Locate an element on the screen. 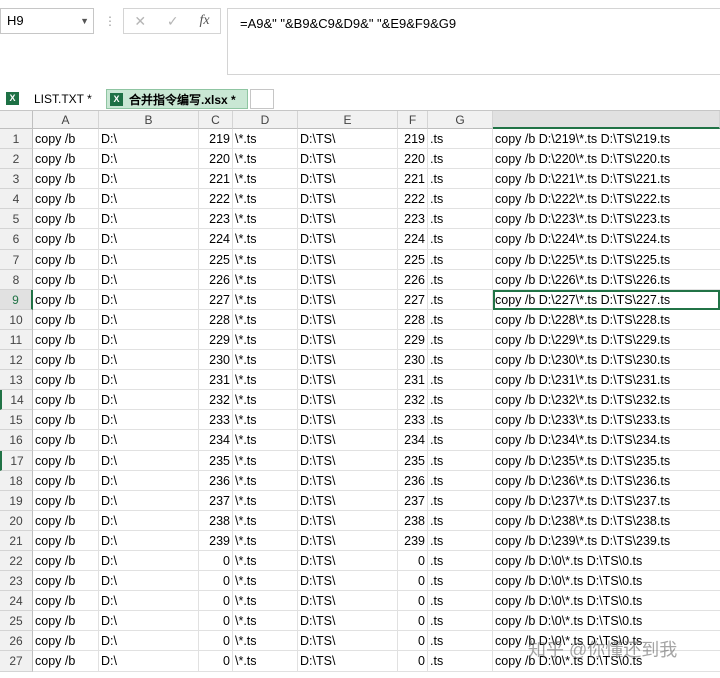  column-header-f: F is located at coordinates (413, 120).